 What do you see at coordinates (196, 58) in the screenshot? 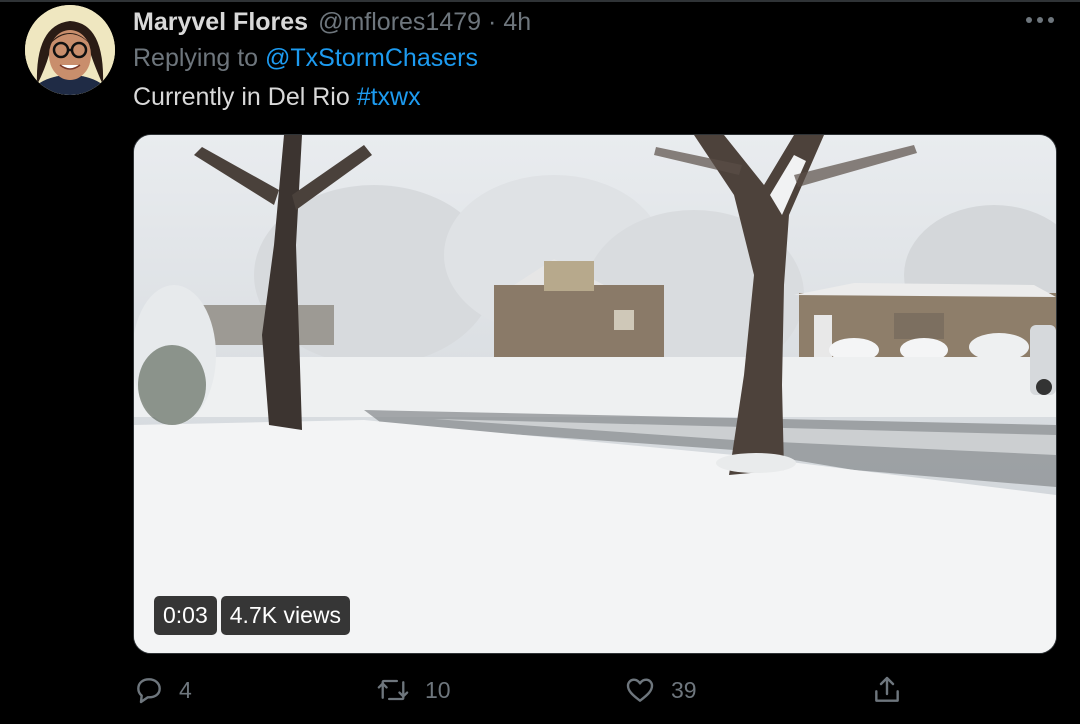
I see `replying-to-label: Replying to` at bounding box center [196, 58].